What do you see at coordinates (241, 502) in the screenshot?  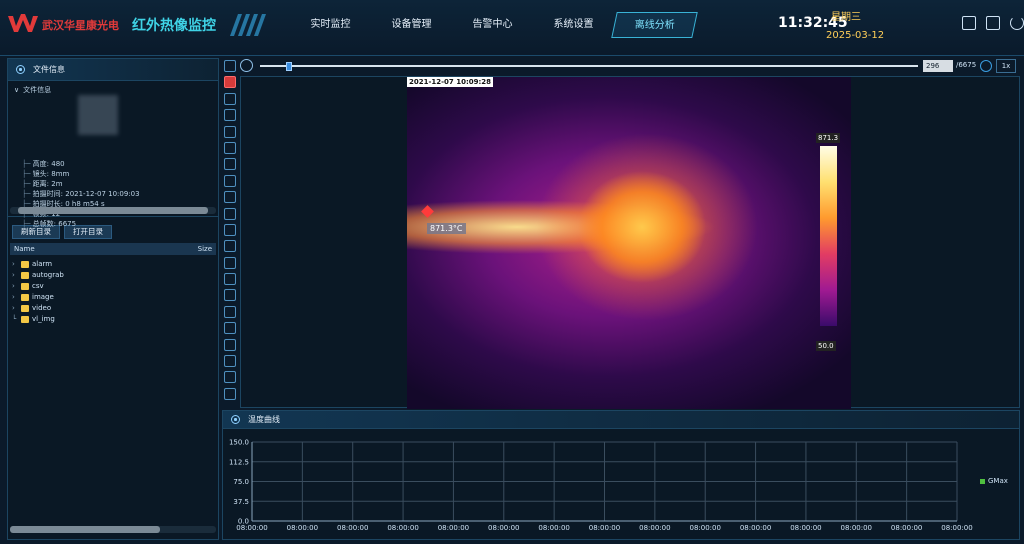 I see `y-tick-label: 37.5` at bounding box center [241, 502].